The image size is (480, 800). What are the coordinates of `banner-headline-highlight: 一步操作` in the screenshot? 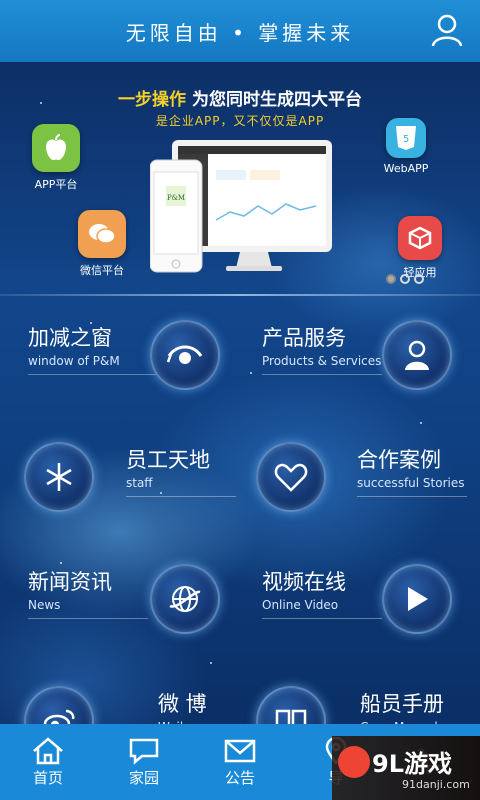 It's located at (152, 100).